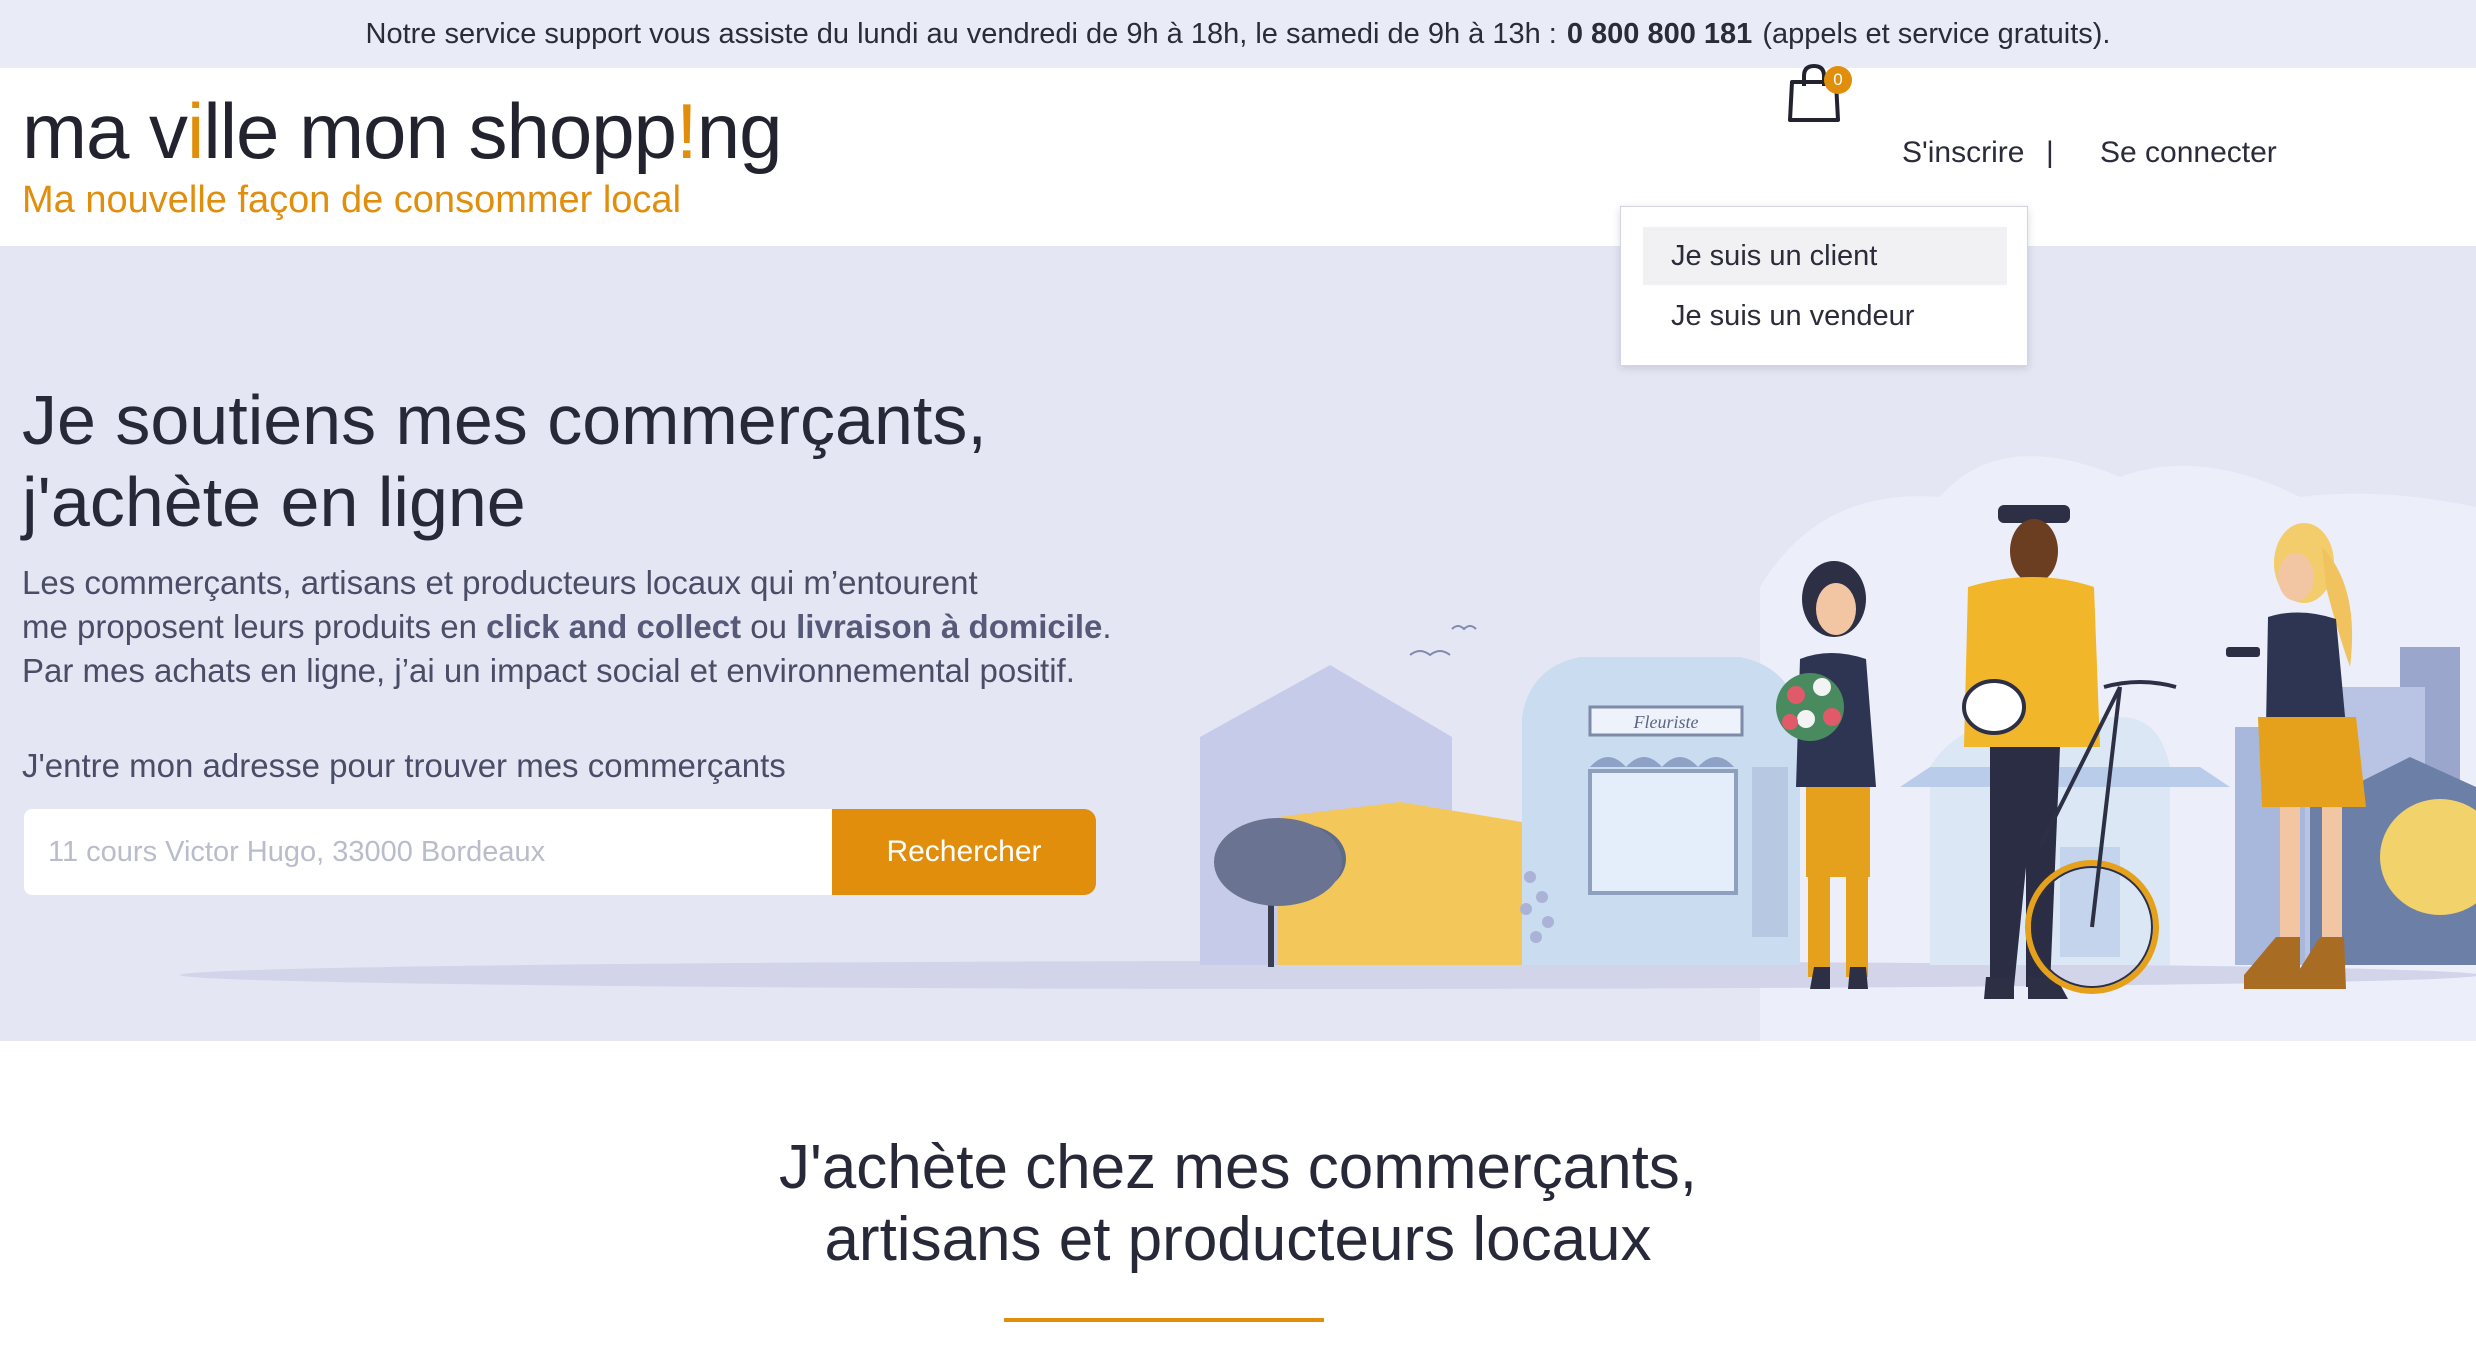 This screenshot has height=1364, width=2476. Describe the element at coordinates (1838, 80) in the screenshot. I see `cart-count-badge: 0` at that location.